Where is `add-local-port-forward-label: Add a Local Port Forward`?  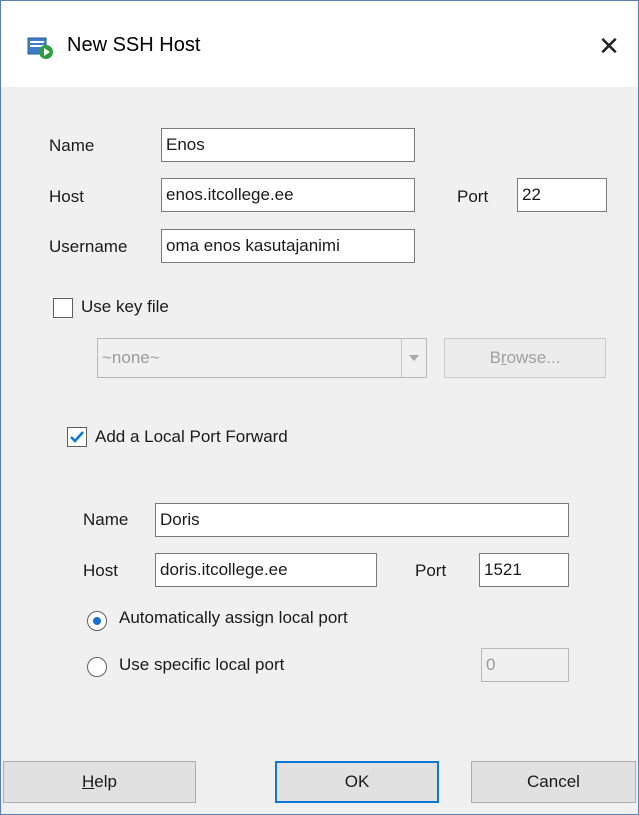
add-local-port-forward-label: Add a Local Port Forward is located at coordinates (191, 437).